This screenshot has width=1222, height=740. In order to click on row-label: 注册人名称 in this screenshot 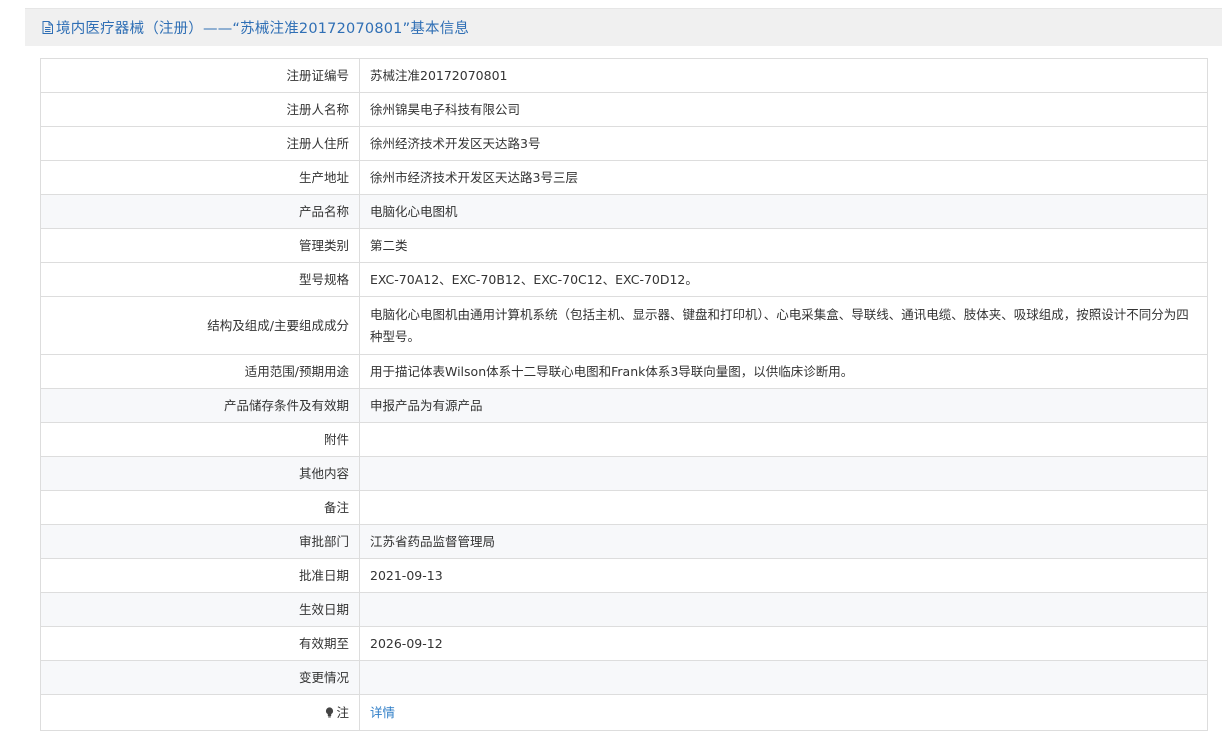, I will do `click(200, 109)`.